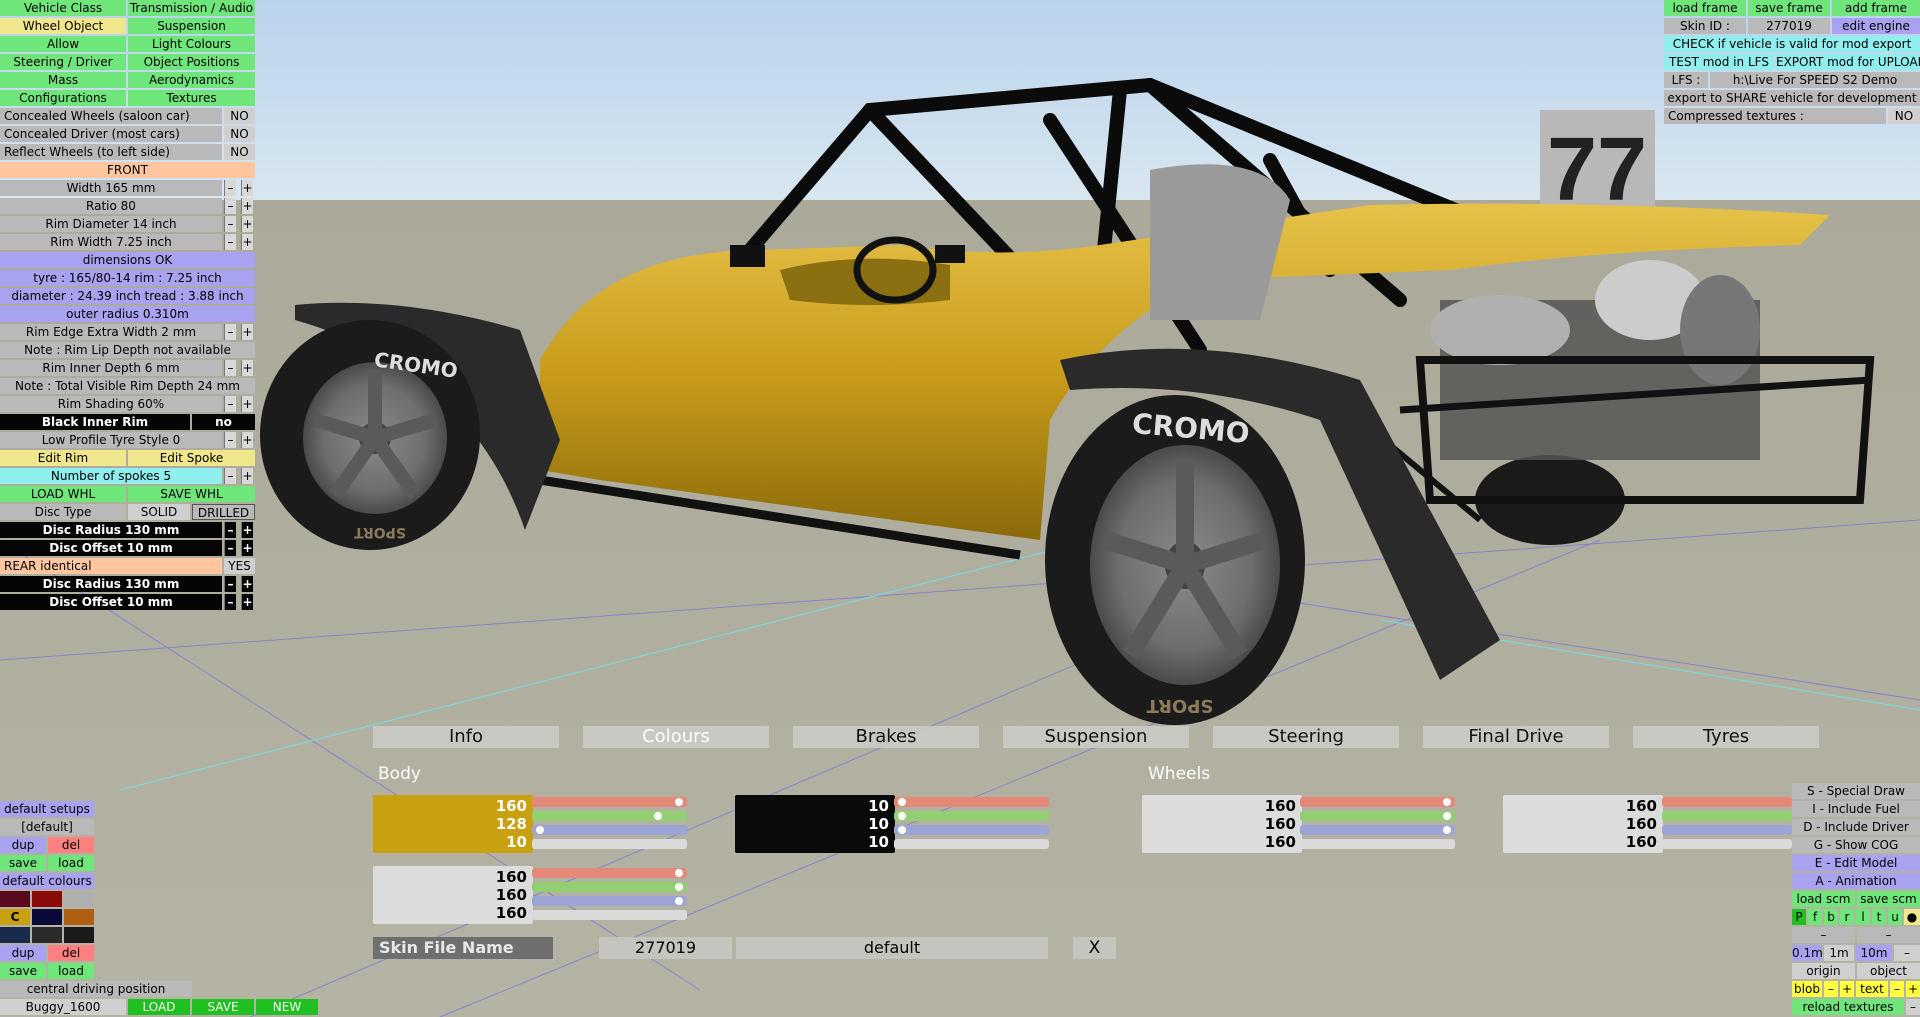 This screenshot has height=1017, width=1920. What do you see at coordinates (230, 404) in the screenshot?
I see `rim-shading-decrease-button: –` at bounding box center [230, 404].